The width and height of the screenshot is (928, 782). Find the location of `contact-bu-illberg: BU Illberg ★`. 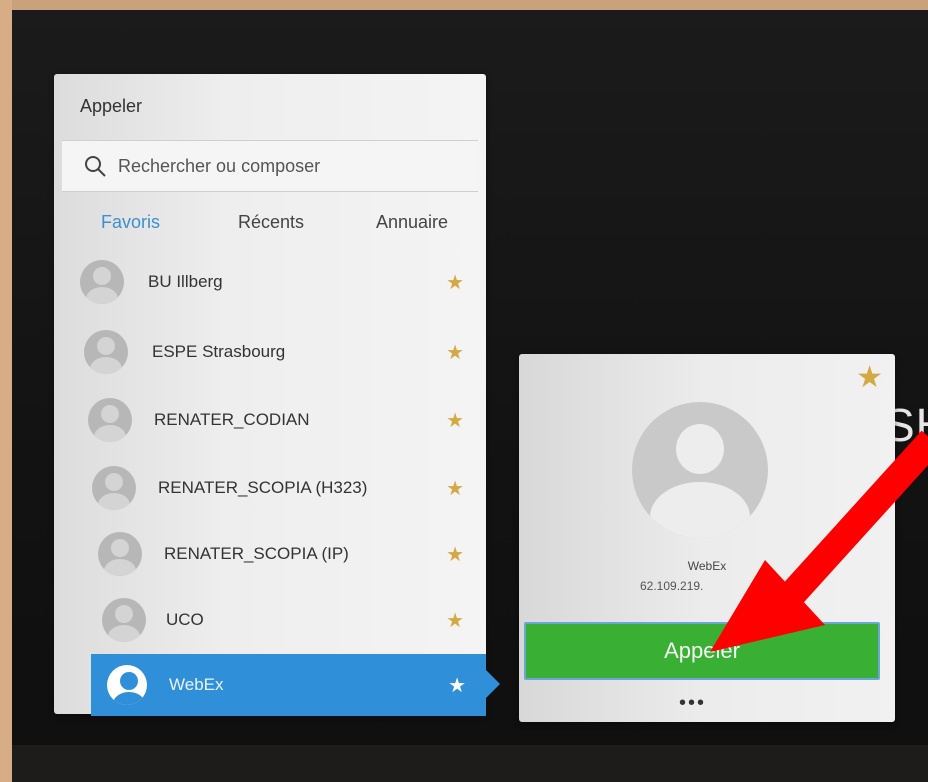

contact-bu-illberg: BU Illberg ★ is located at coordinates (270, 282).